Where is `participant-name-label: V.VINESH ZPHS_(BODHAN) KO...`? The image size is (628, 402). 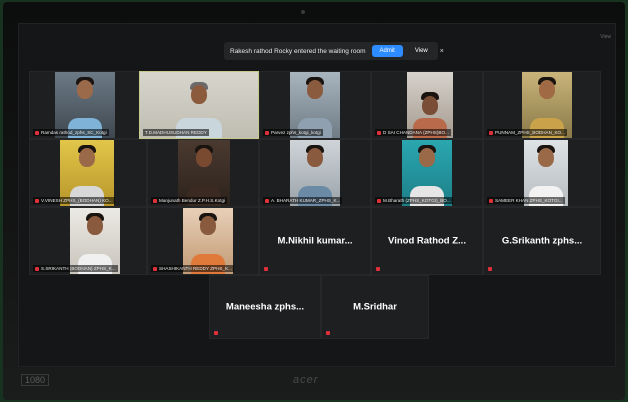
participant-name-label: V.VINESH ZPHS_(BODHAN) KO... is located at coordinates (74, 200).